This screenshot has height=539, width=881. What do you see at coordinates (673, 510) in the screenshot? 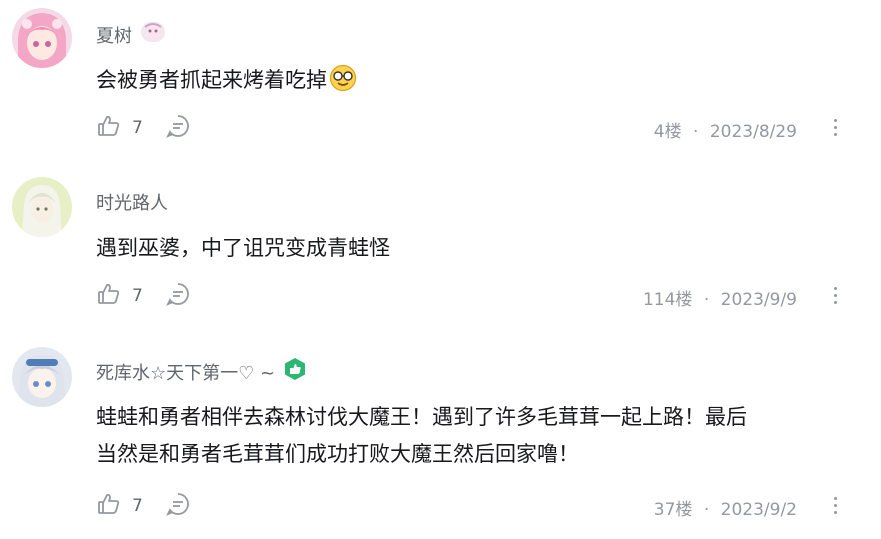
I see `floor-number: 37楼` at bounding box center [673, 510].